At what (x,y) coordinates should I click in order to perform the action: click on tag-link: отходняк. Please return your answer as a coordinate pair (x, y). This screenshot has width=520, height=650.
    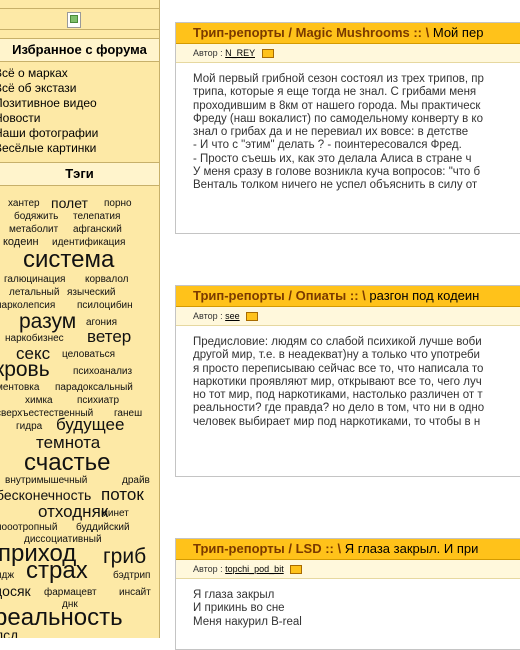
    Looking at the image, I should click on (73, 511).